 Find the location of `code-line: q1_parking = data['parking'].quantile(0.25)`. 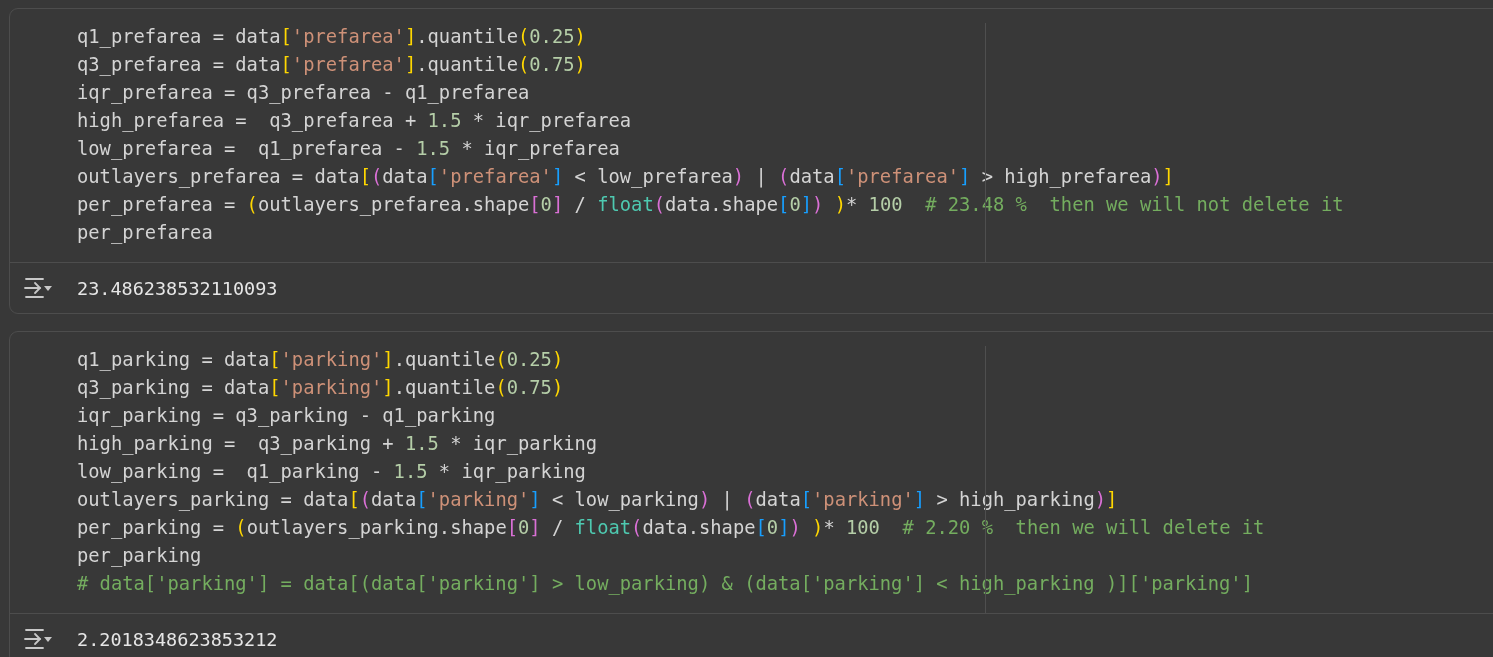

code-line: q1_parking = data['parking'].quantile(0.25) is located at coordinates (320, 360).